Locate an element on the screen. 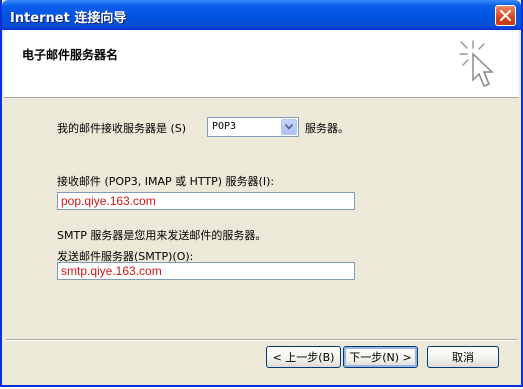 Image resolution: width=523 pixels, height=389 pixels. back-button: < 上一步(B) is located at coordinates (303, 357).